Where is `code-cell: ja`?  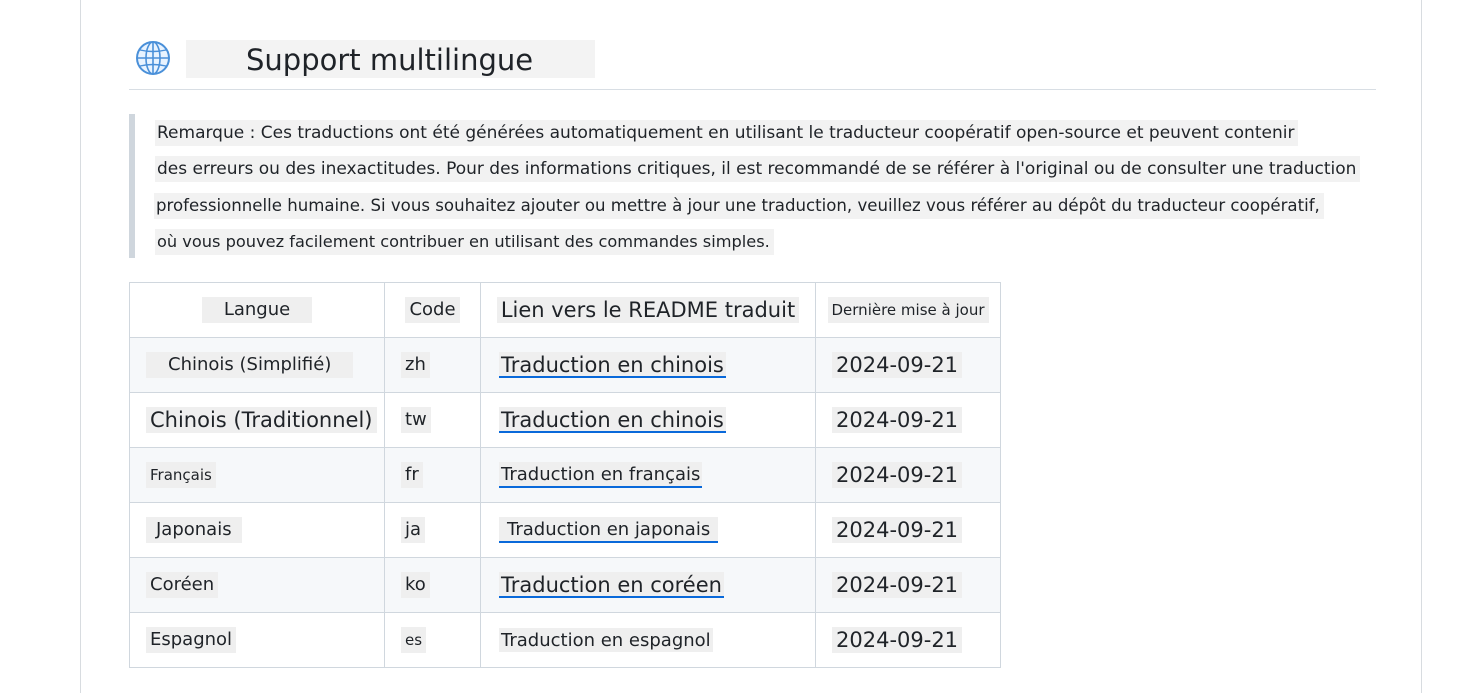 code-cell: ja is located at coordinates (432, 530).